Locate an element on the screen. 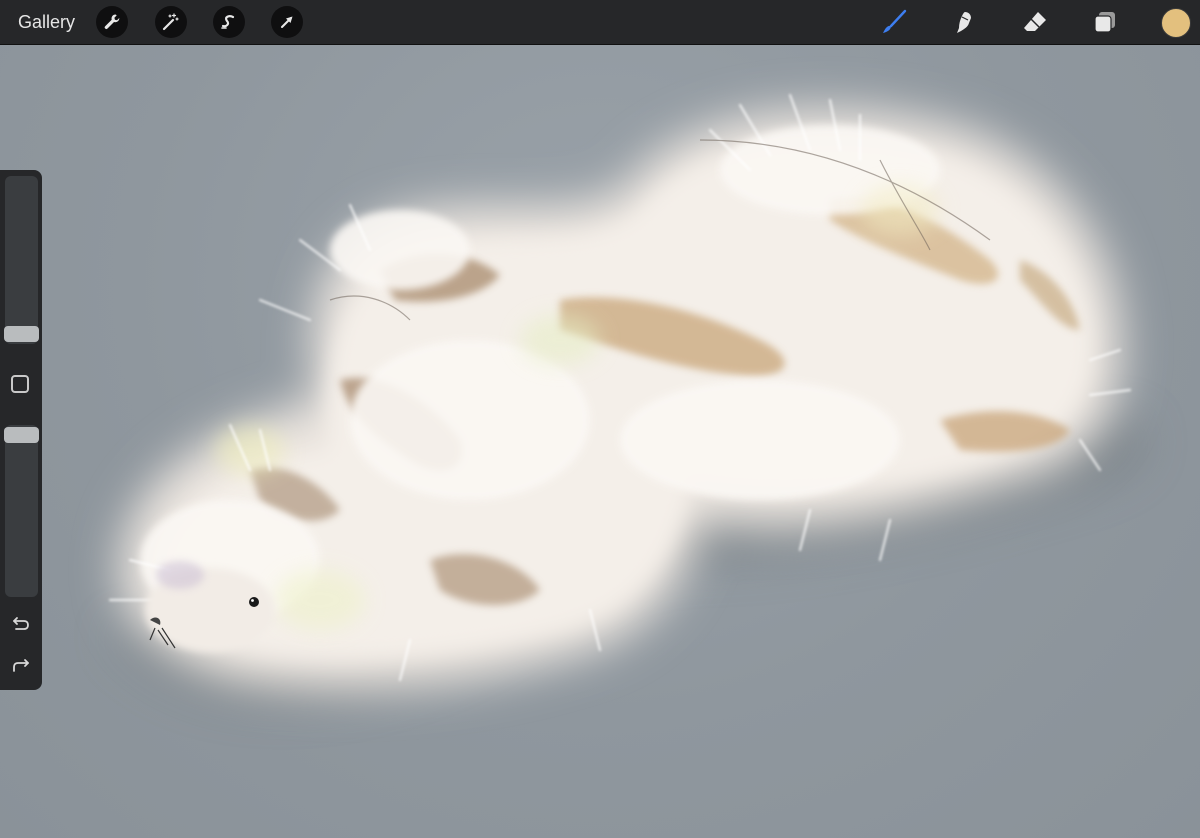  brush-size-thumb is located at coordinates (21, 334).